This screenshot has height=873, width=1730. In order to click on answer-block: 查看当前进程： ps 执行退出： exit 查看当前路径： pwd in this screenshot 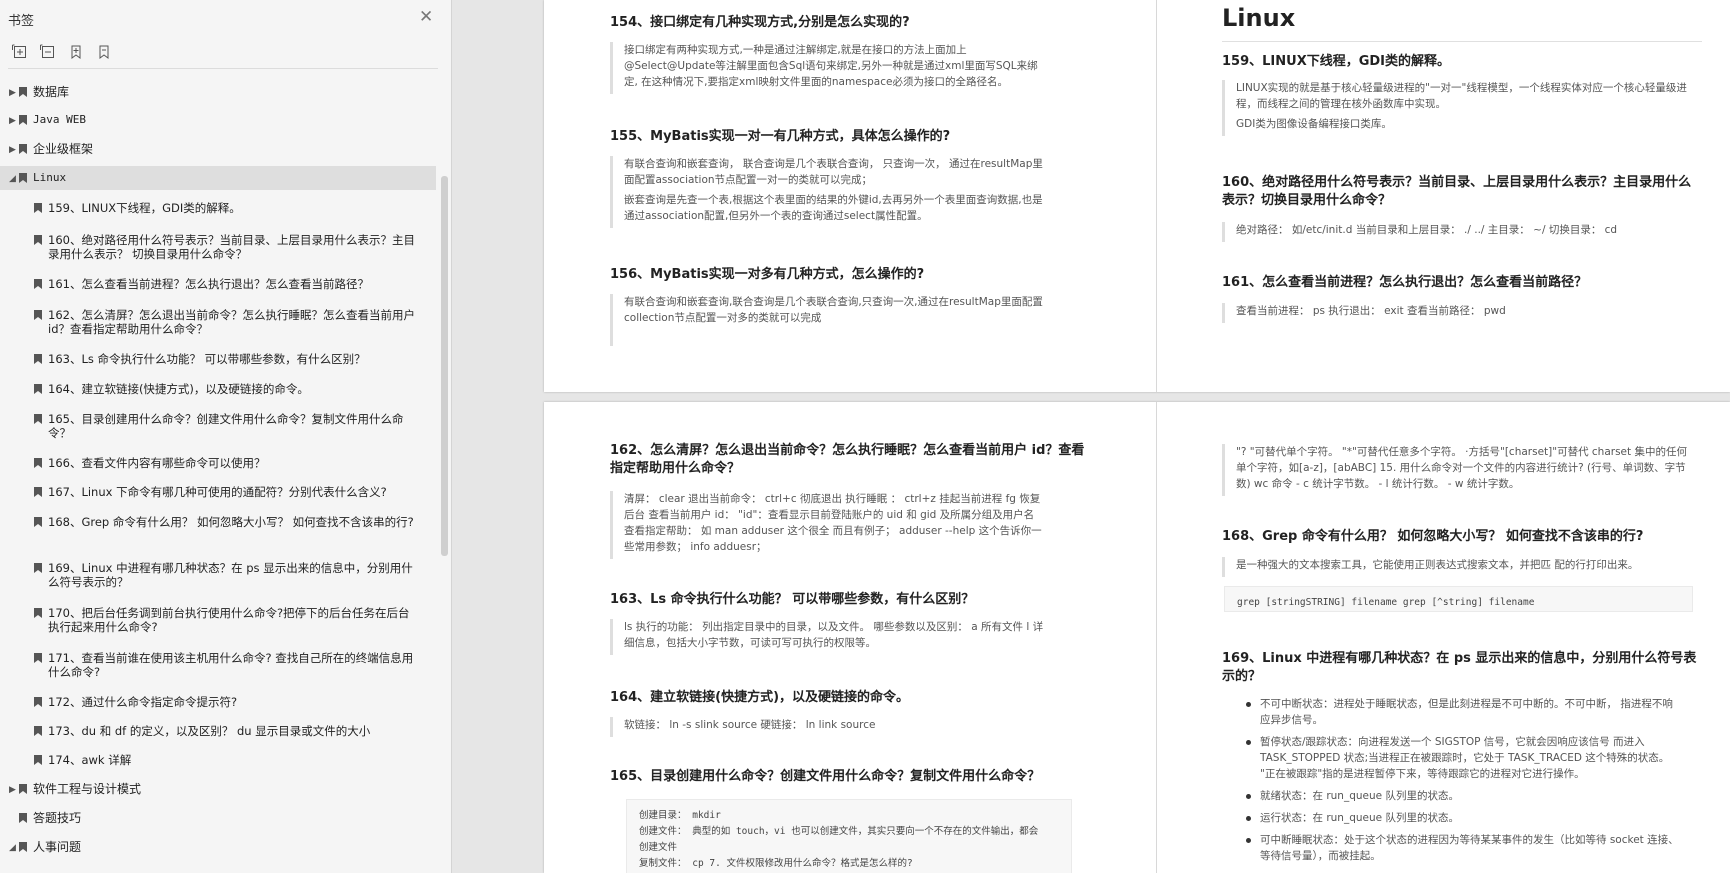, I will do `click(1456, 313)`.